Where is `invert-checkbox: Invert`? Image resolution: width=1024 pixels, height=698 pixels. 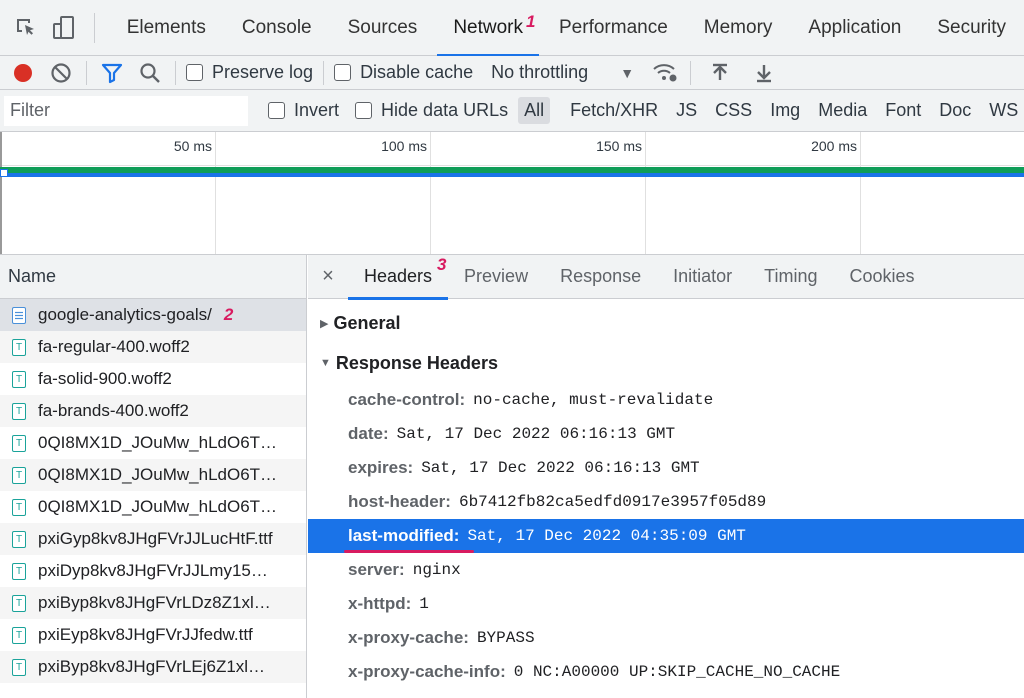
invert-checkbox: Invert is located at coordinates (303, 110).